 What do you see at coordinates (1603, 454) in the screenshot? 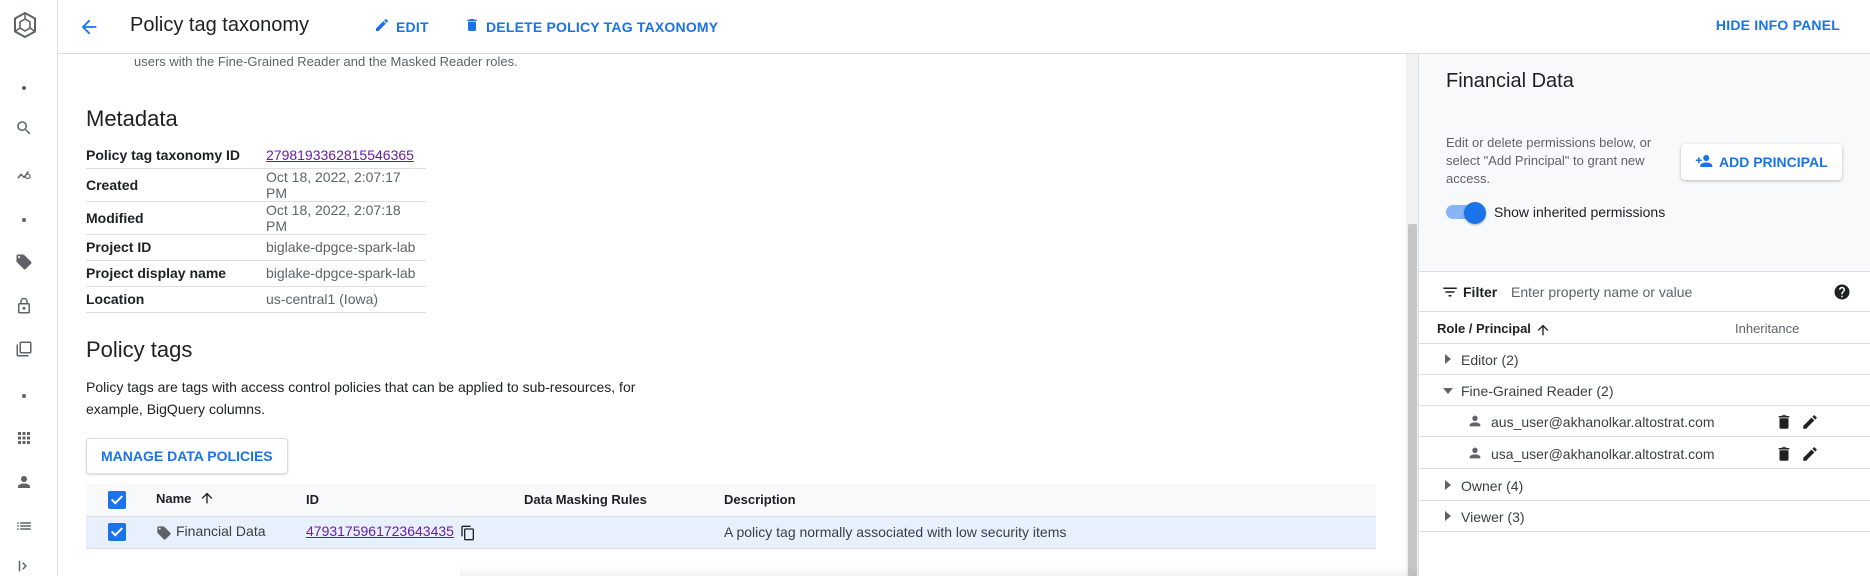
I see `principal-email: usa_user@akhanolkar.altostrat.com` at bounding box center [1603, 454].